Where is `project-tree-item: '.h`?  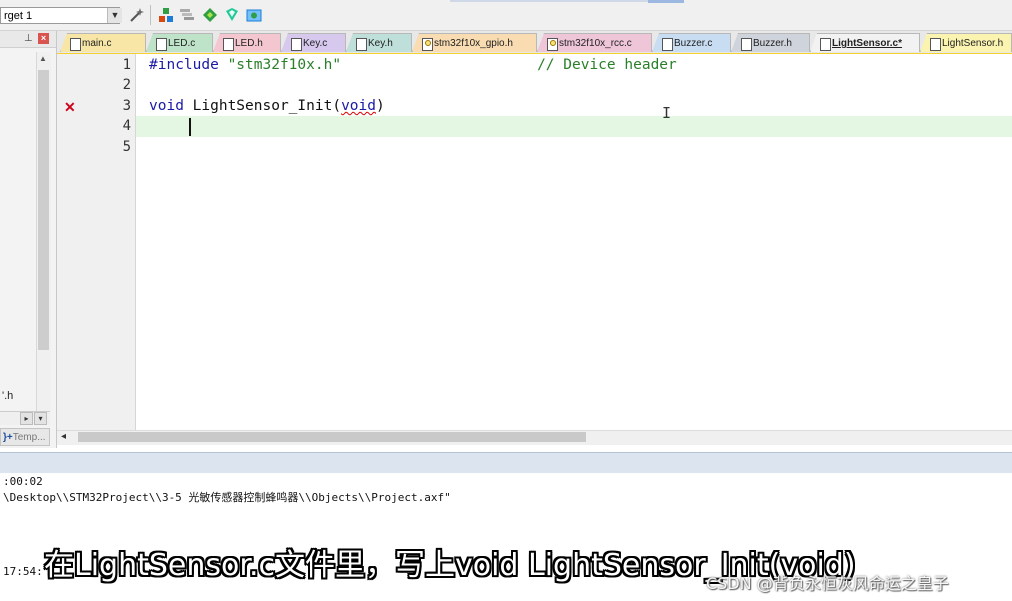
project-tree-item: '.h is located at coordinates (7, 396).